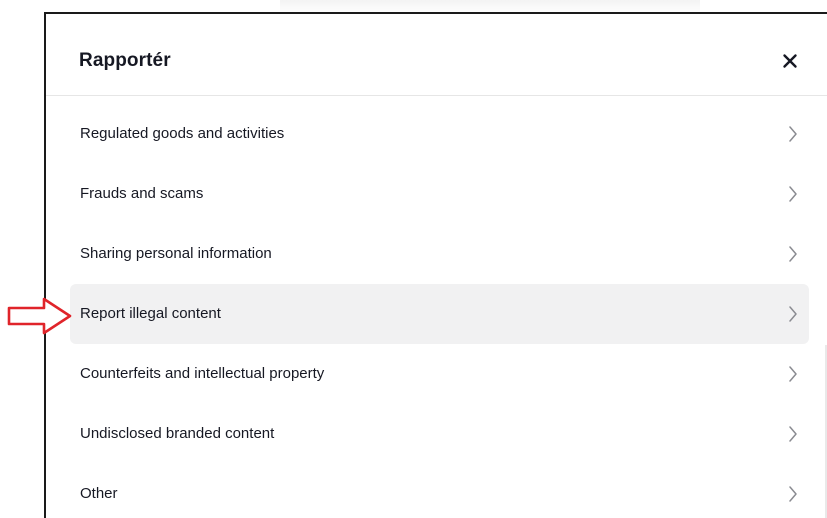 Image resolution: width=827 pixels, height=518 pixels. What do you see at coordinates (176, 253) in the screenshot?
I see `menu-item-label: Sharing personal information` at bounding box center [176, 253].